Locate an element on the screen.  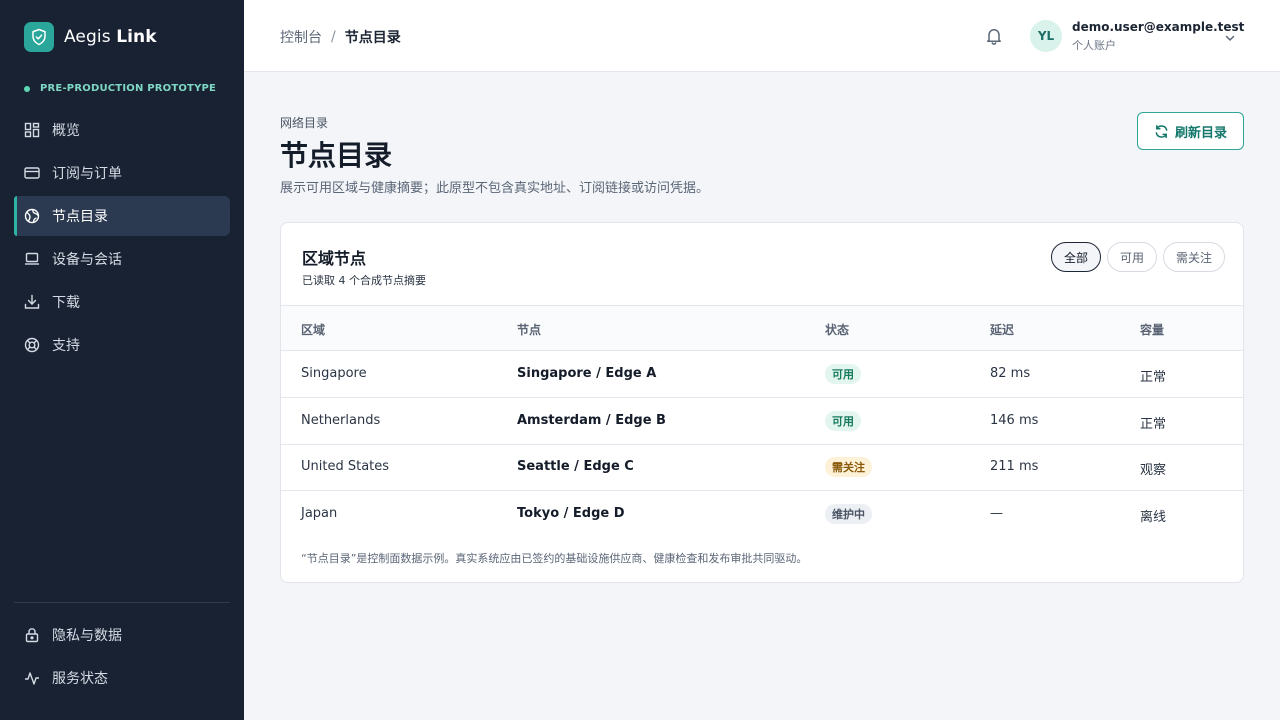
cell-latency: 146 ms is located at coordinates (1014, 420).